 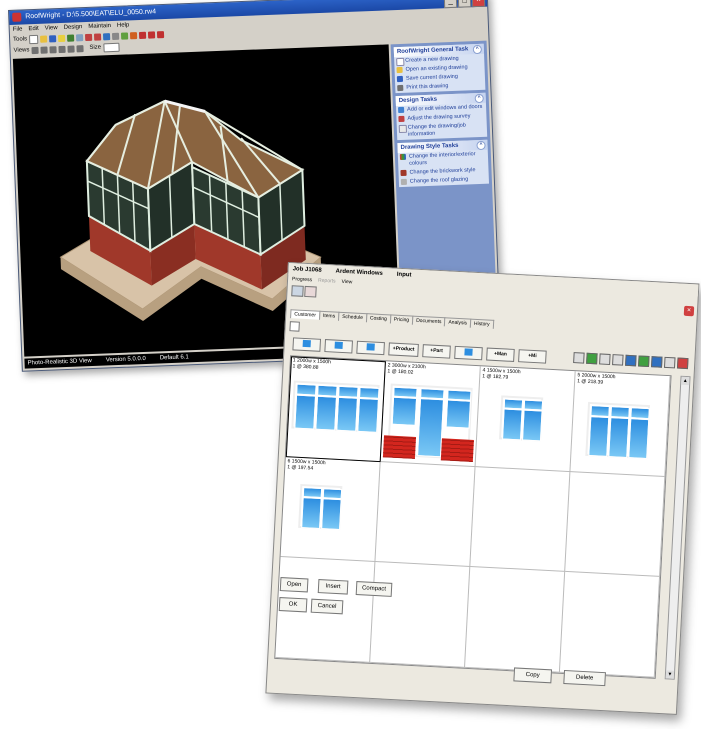 I want to click on item-cell-4: 5 2000w x 1500h 1 @ 218.39, so click(x=620, y=424).